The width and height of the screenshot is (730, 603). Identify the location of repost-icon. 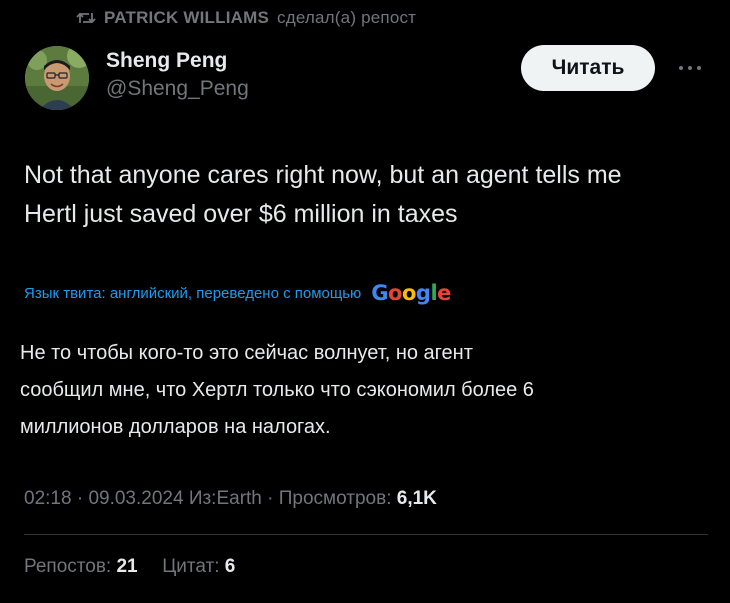
(86, 18).